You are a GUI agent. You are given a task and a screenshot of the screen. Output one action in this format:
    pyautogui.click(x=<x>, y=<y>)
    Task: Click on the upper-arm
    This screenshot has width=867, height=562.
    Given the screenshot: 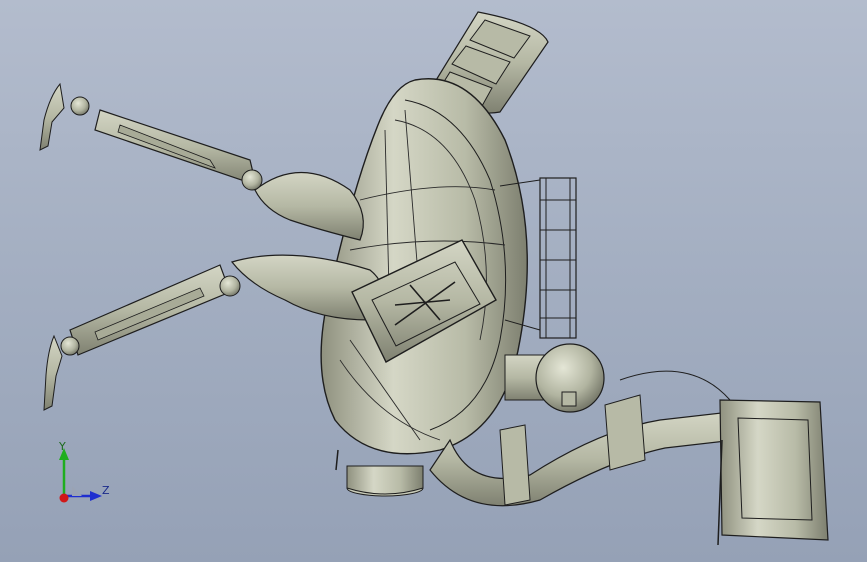 What is the action you would take?
    pyautogui.click(x=201, y=161)
    